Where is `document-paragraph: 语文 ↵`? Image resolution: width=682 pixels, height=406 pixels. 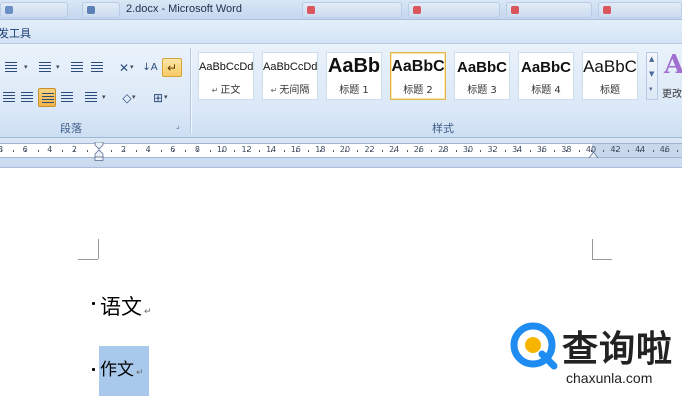
document-paragraph: 语文 ↵ is located at coordinates (126, 306).